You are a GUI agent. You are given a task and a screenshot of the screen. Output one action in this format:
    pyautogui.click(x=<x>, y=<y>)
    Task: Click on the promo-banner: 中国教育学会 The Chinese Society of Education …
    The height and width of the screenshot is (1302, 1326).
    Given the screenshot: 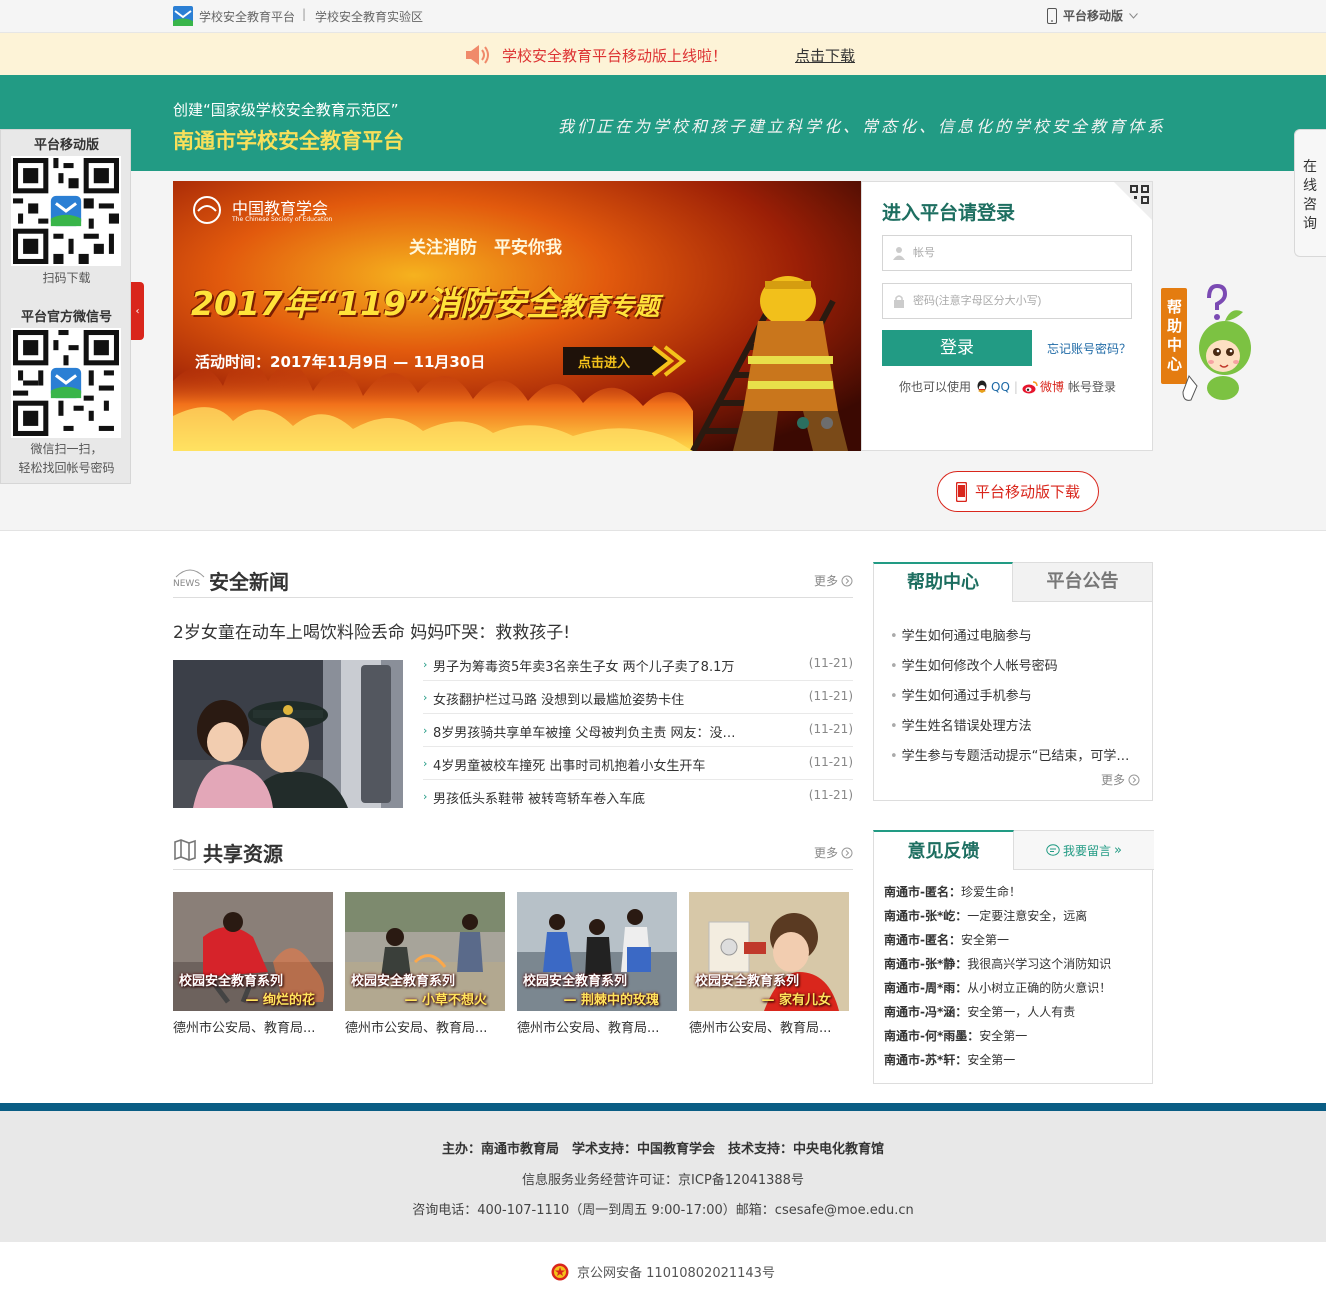 What is the action you would take?
    pyautogui.click(x=517, y=316)
    